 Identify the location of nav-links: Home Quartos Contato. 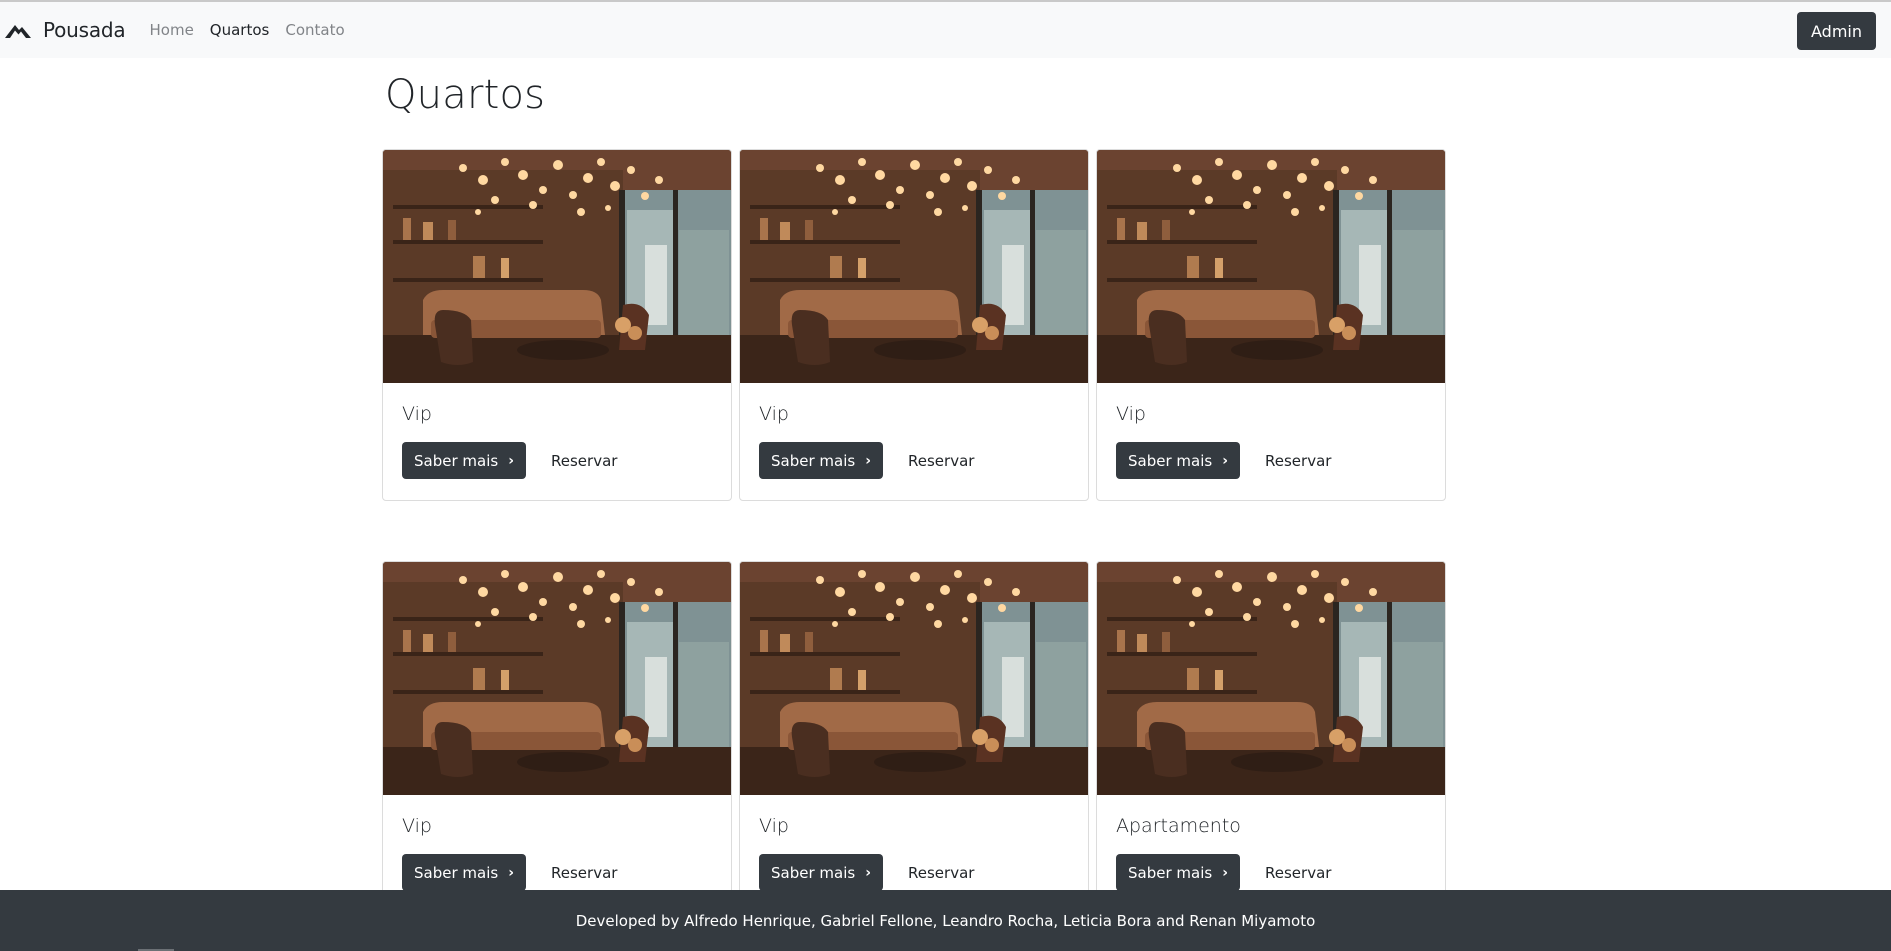
(255, 30).